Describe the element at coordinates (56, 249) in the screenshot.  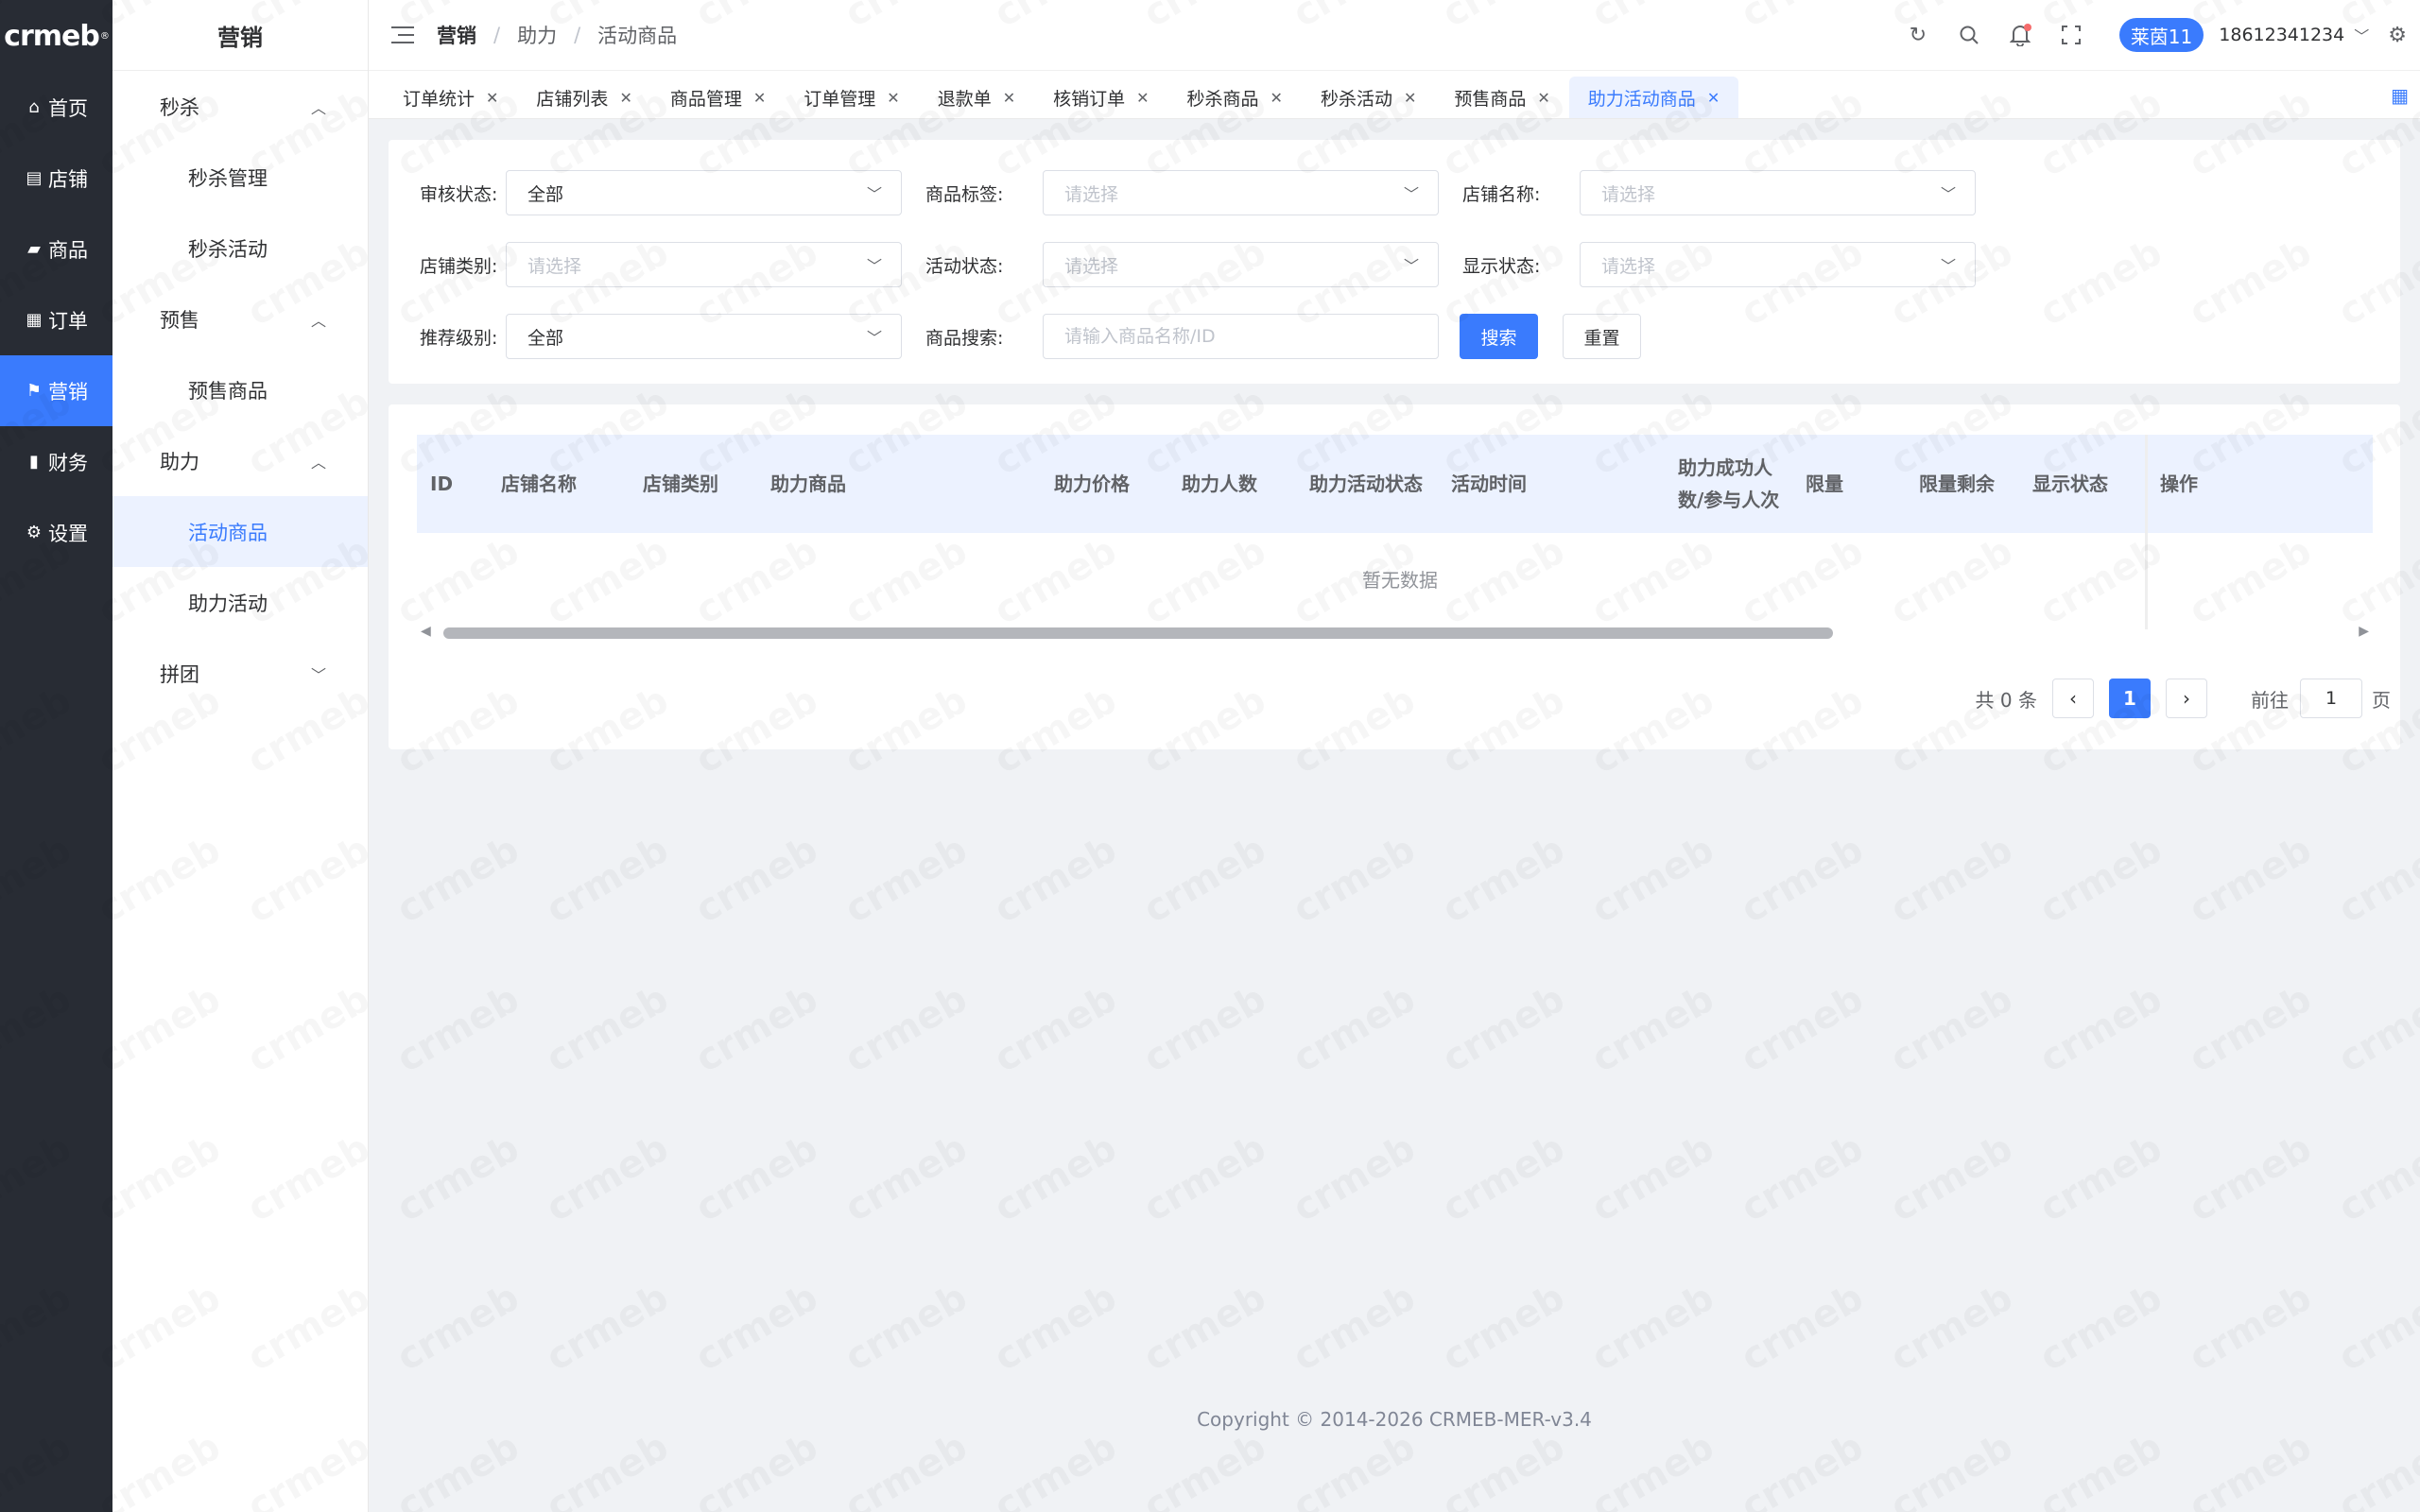
I see `nav-item-2: ▰ 商品` at that location.